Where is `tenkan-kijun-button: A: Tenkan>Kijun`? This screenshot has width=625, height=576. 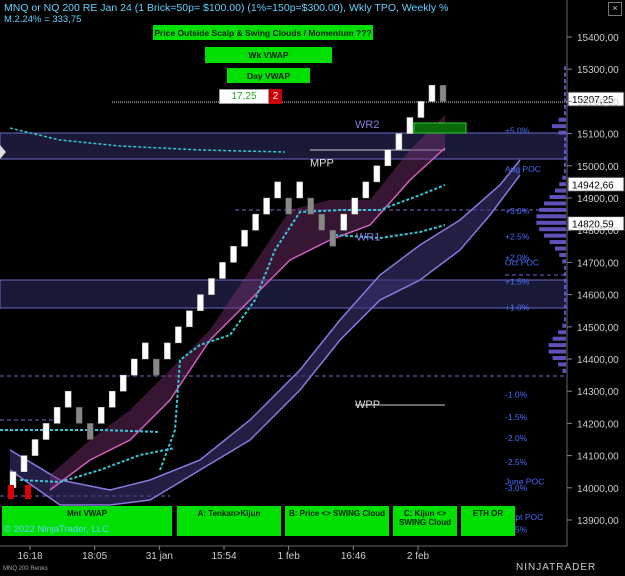 tenkan-kijun-button: A: Tenkan>Kijun is located at coordinates (229, 521).